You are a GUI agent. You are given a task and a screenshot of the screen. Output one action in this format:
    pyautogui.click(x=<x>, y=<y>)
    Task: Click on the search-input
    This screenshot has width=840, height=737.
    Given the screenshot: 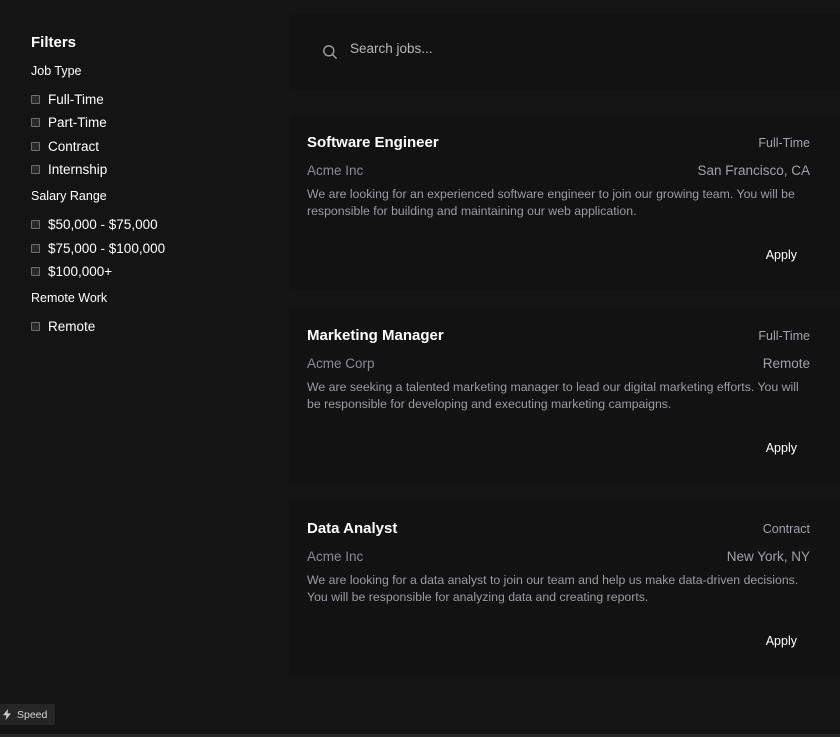 What is the action you would take?
    pyautogui.click(x=560, y=48)
    